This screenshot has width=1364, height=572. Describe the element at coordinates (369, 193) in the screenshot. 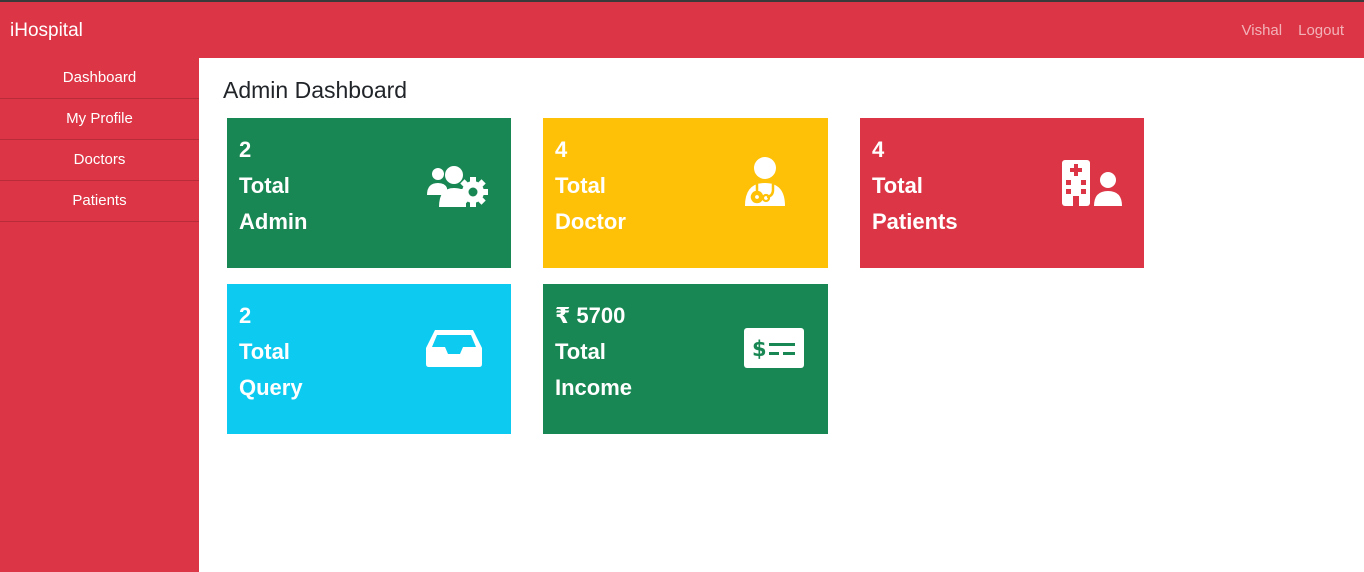

I see `card-total-admin: 2 Total Admin` at that location.